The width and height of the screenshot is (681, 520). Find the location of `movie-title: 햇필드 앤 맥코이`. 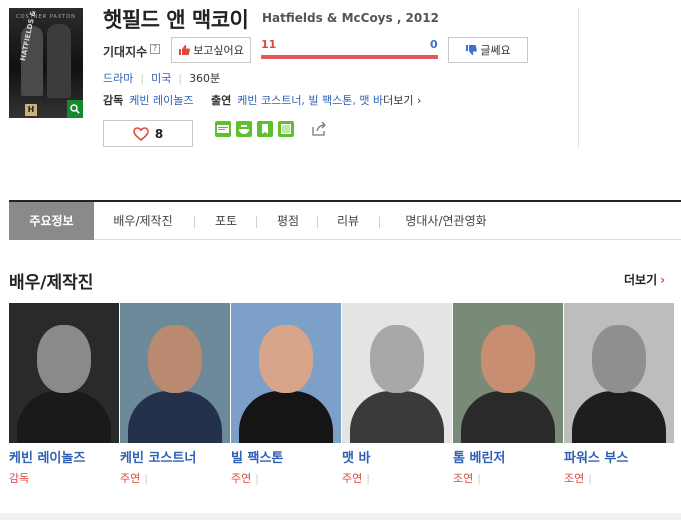

movie-title: 햇필드 앤 맥코이 is located at coordinates (176, 20).